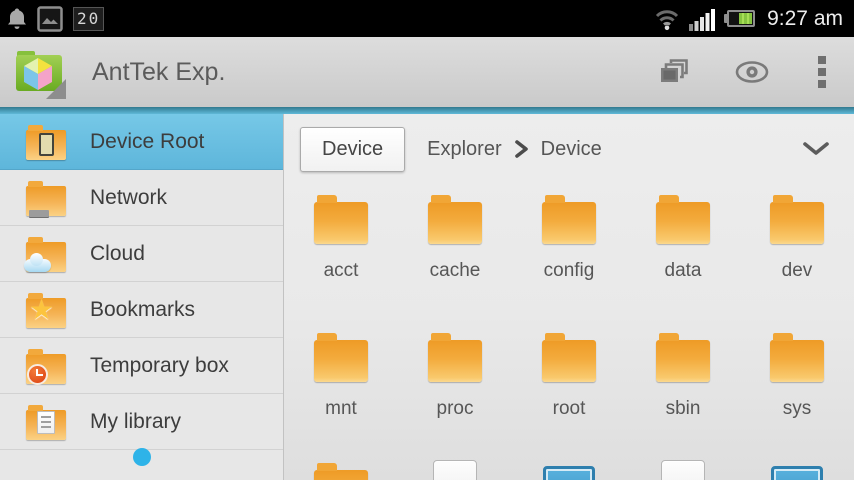 The width and height of the screenshot is (854, 480). I want to click on device-root-button: Device, so click(353, 149).